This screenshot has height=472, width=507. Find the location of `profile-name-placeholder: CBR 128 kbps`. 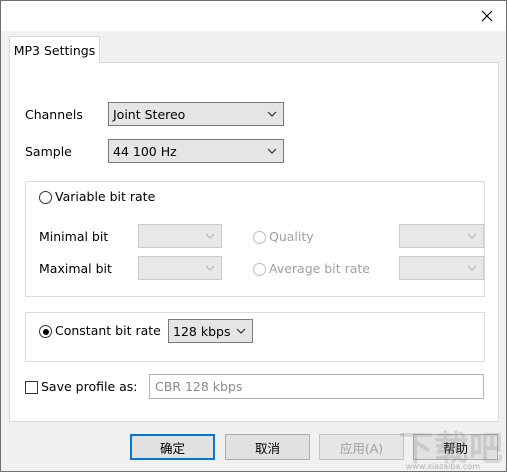

profile-name-placeholder: CBR 128 kbps is located at coordinates (199, 386).